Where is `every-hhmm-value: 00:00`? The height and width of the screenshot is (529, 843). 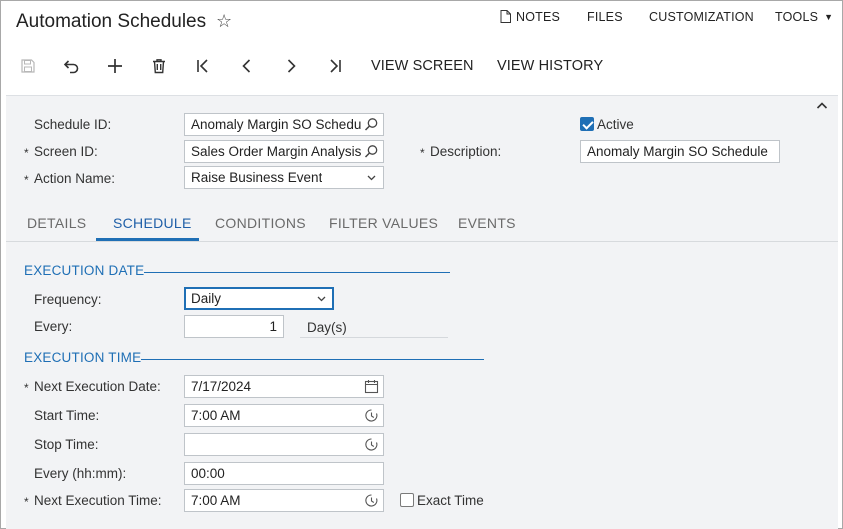 every-hhmm-value: 00:00 is located at coordinates (208, 473).